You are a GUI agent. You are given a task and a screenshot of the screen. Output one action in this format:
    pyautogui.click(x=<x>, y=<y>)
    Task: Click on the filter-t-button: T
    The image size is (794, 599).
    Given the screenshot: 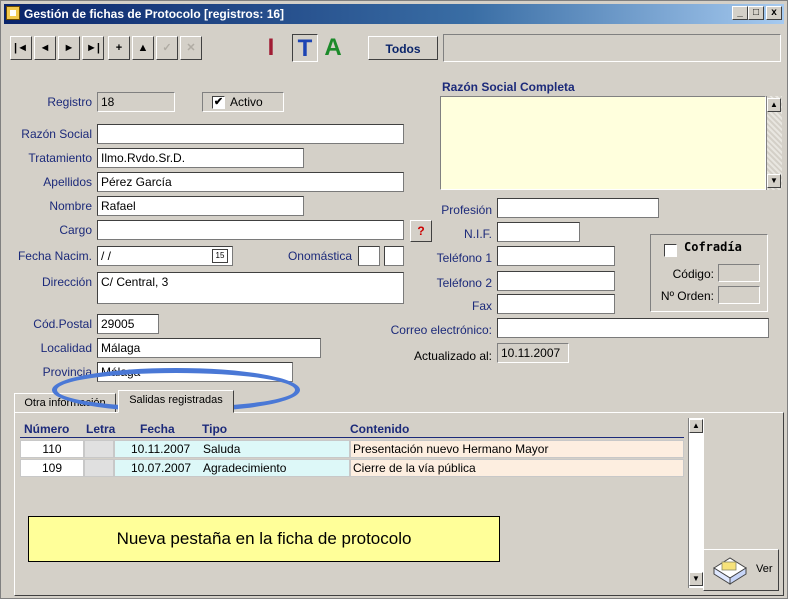 What is the action you would take?
    pyautogui.click(x=305, y=48)
    